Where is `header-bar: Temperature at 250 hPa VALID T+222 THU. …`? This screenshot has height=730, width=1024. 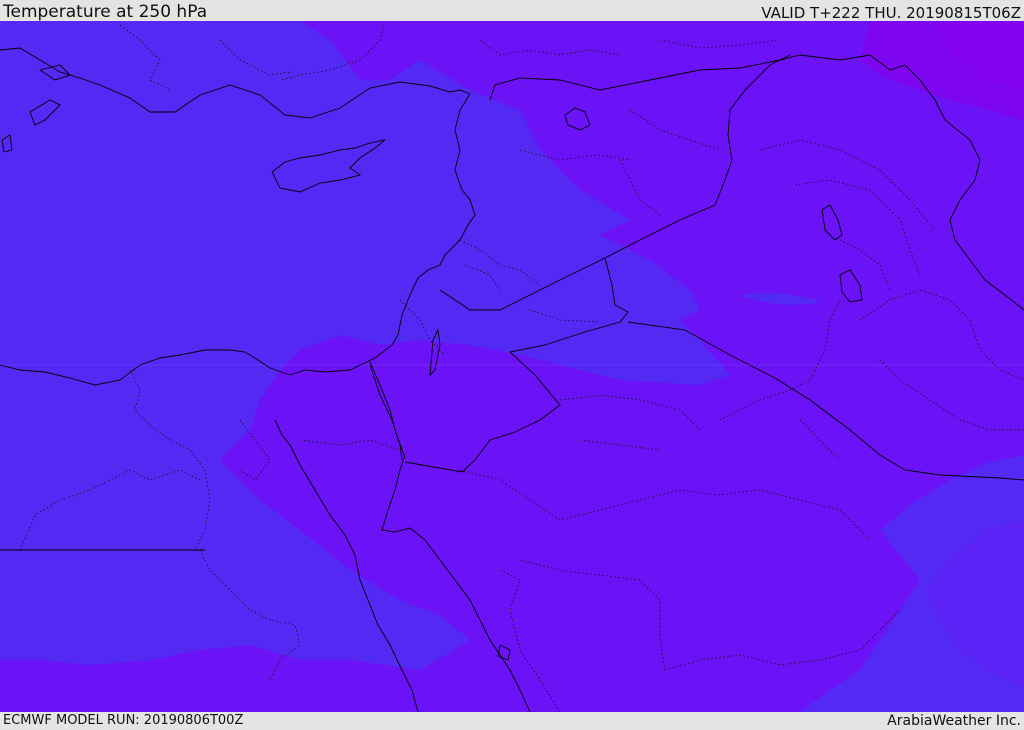 header-bar: Temperature at 250 hPa VALID T+222 THU. … is located at coordinates (512, 11).